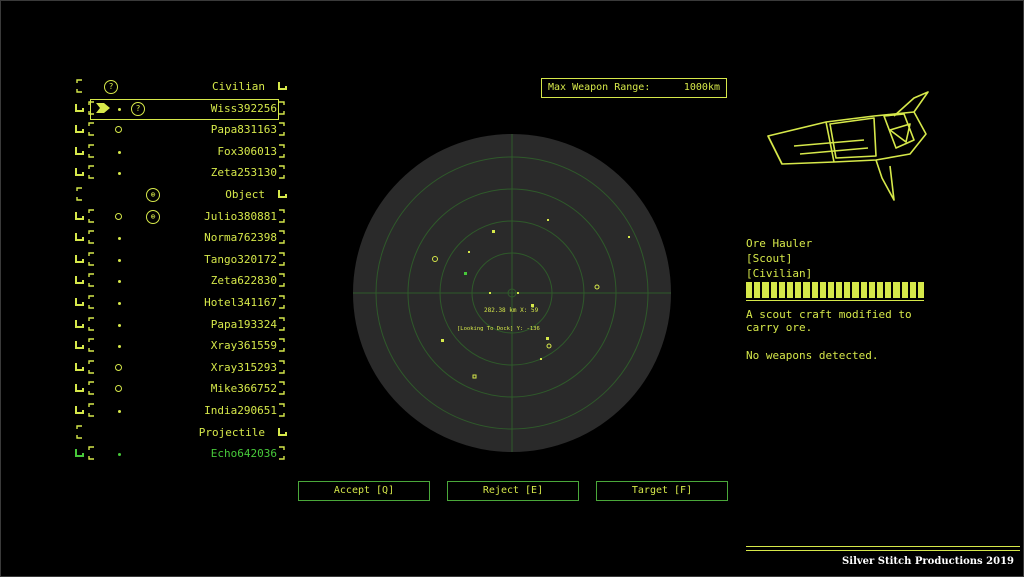  I want to click on hull-integrity-bar, so click(835, 290).